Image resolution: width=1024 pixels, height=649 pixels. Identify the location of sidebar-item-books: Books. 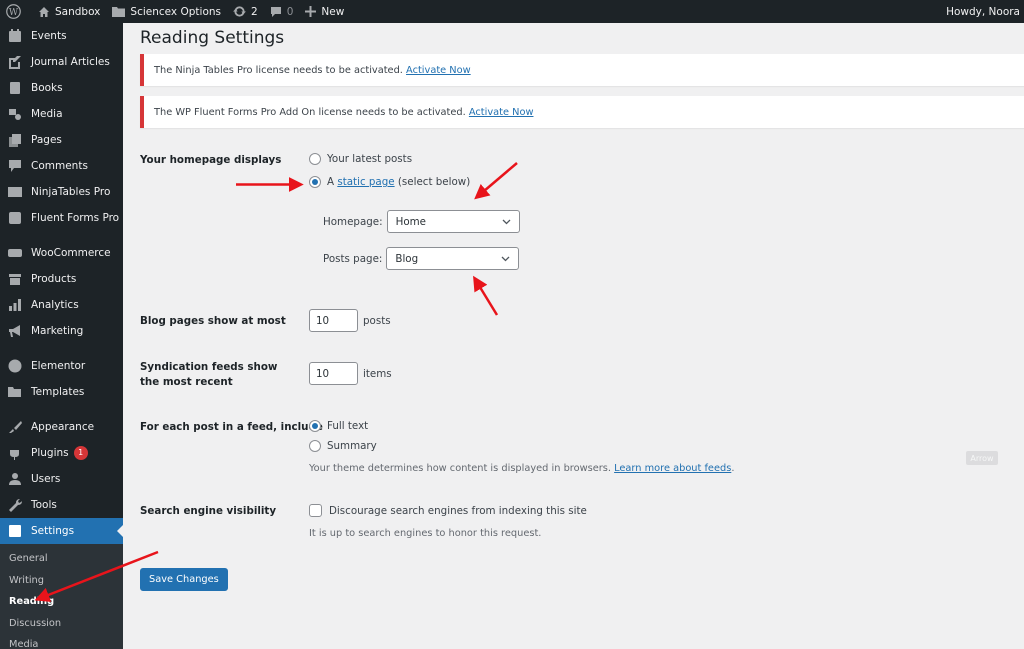
(61, 88).